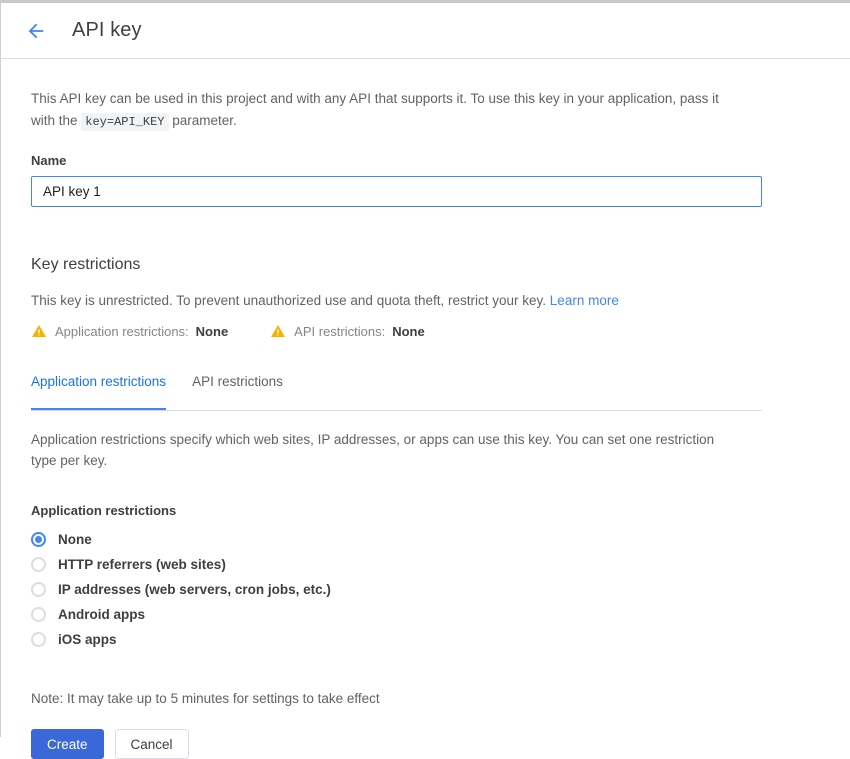 The width and height of the screenshot is (850, 759). I want to click on tabs-divider, so click(396, 410).